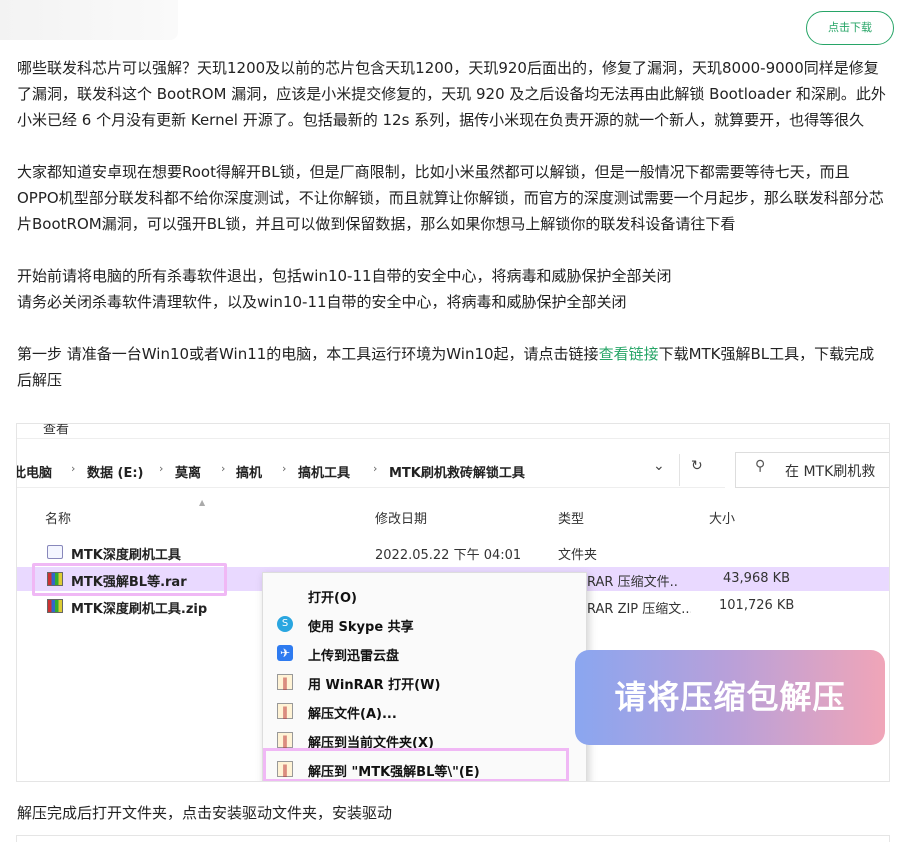  I want to click on menu-item-label: 打开(O), so click(332, 598).